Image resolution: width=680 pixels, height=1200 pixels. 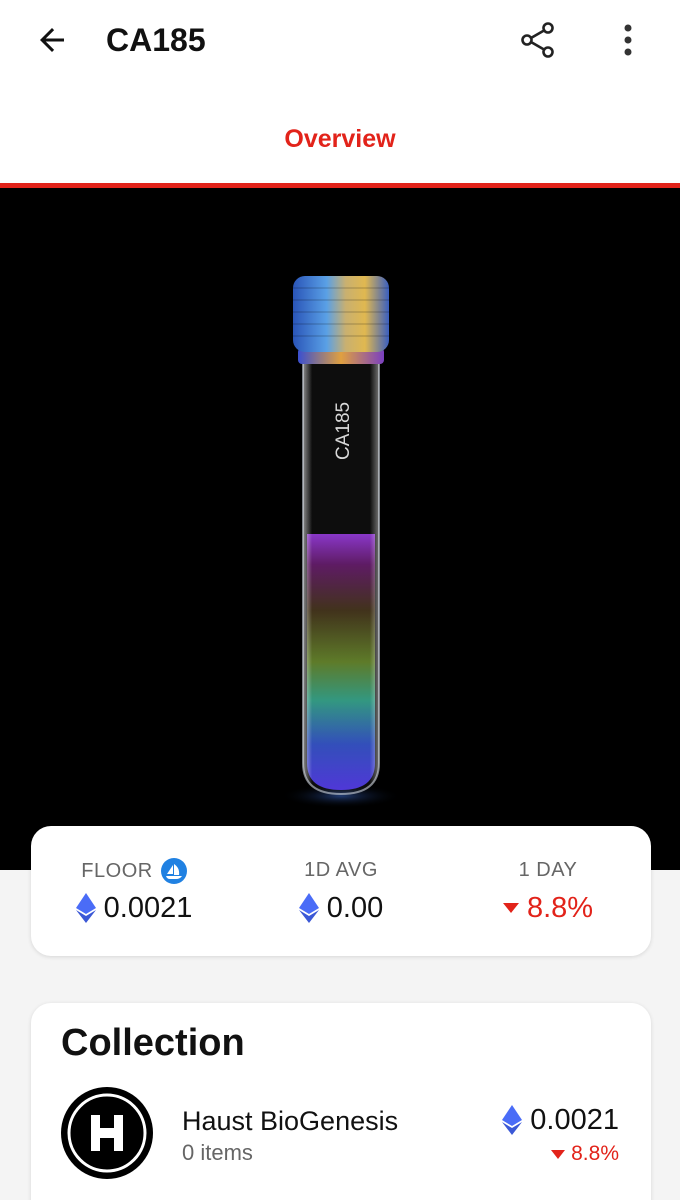 What do you see at coordinates (290, 1121) in the screenshot?
I see `collection-name: Haust BioGenesis` at bounding box center [290, 1121].